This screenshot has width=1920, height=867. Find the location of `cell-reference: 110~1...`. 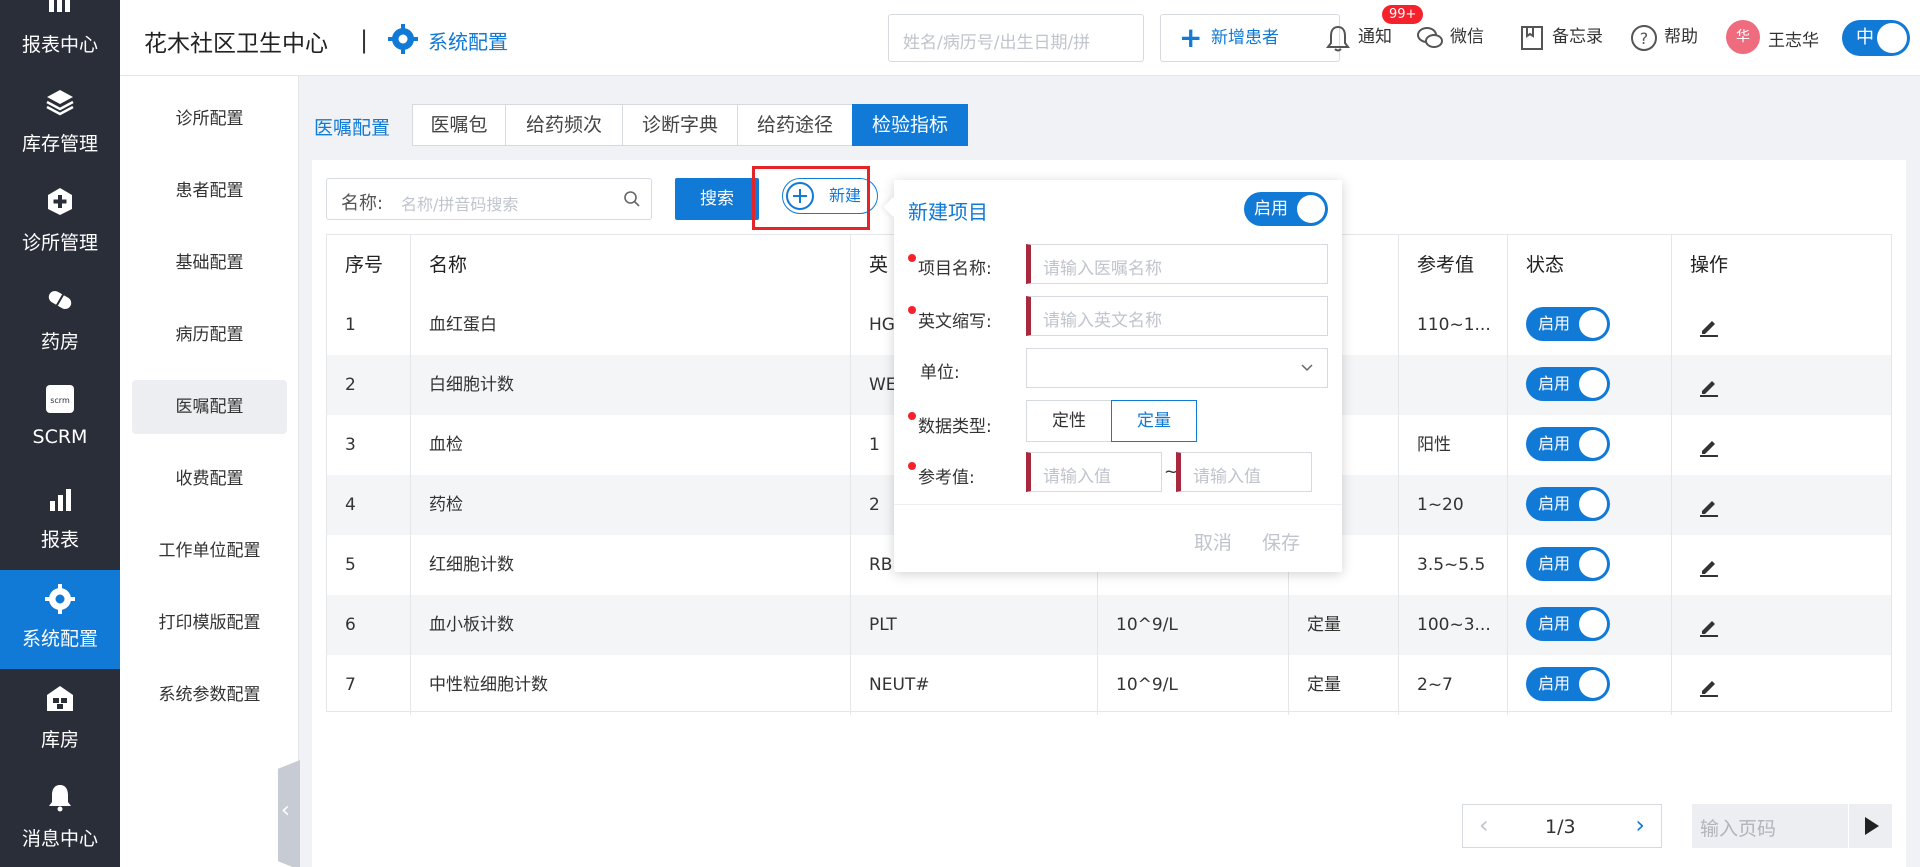

cell-reference: 110~1... is located at coordinates (1453, 325).